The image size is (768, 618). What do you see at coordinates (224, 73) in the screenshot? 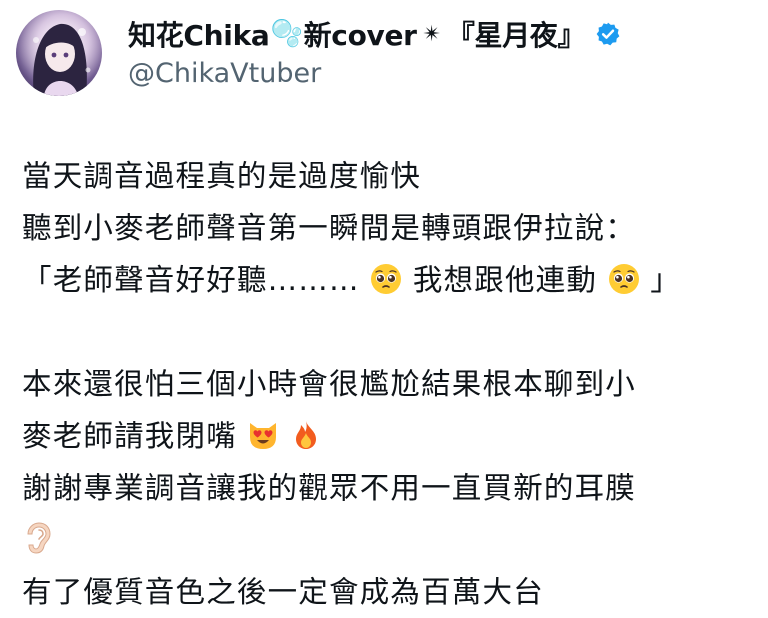
I see `user-handle: @ChikaVtuber` at bounding box center [224, 73].